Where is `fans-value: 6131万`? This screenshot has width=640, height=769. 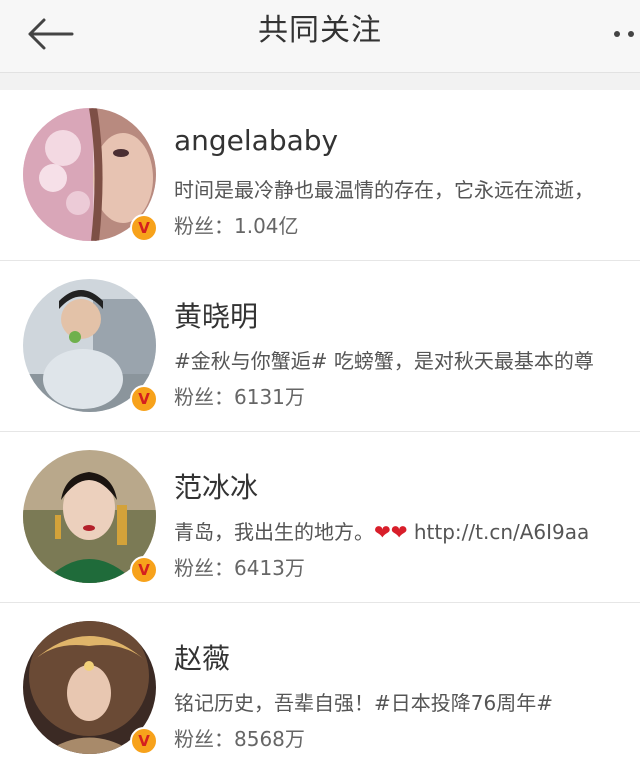 fans-value: 6131万 is located at coordinates (269, 397).